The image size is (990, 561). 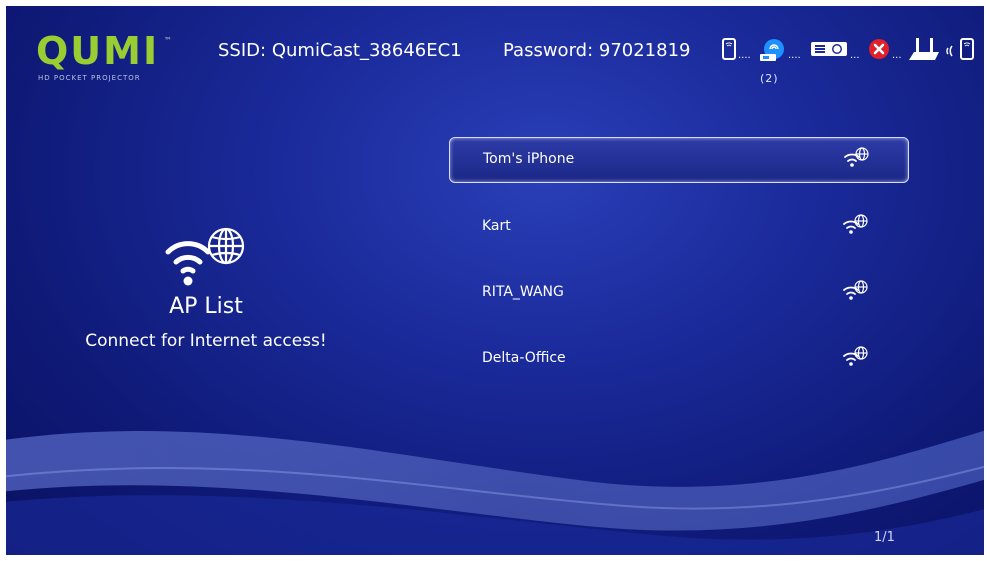 What do you see at coordinates (679, 227) in the screenshot?
I see `ap-list-item: Kart` at bounding box center [679, 227].